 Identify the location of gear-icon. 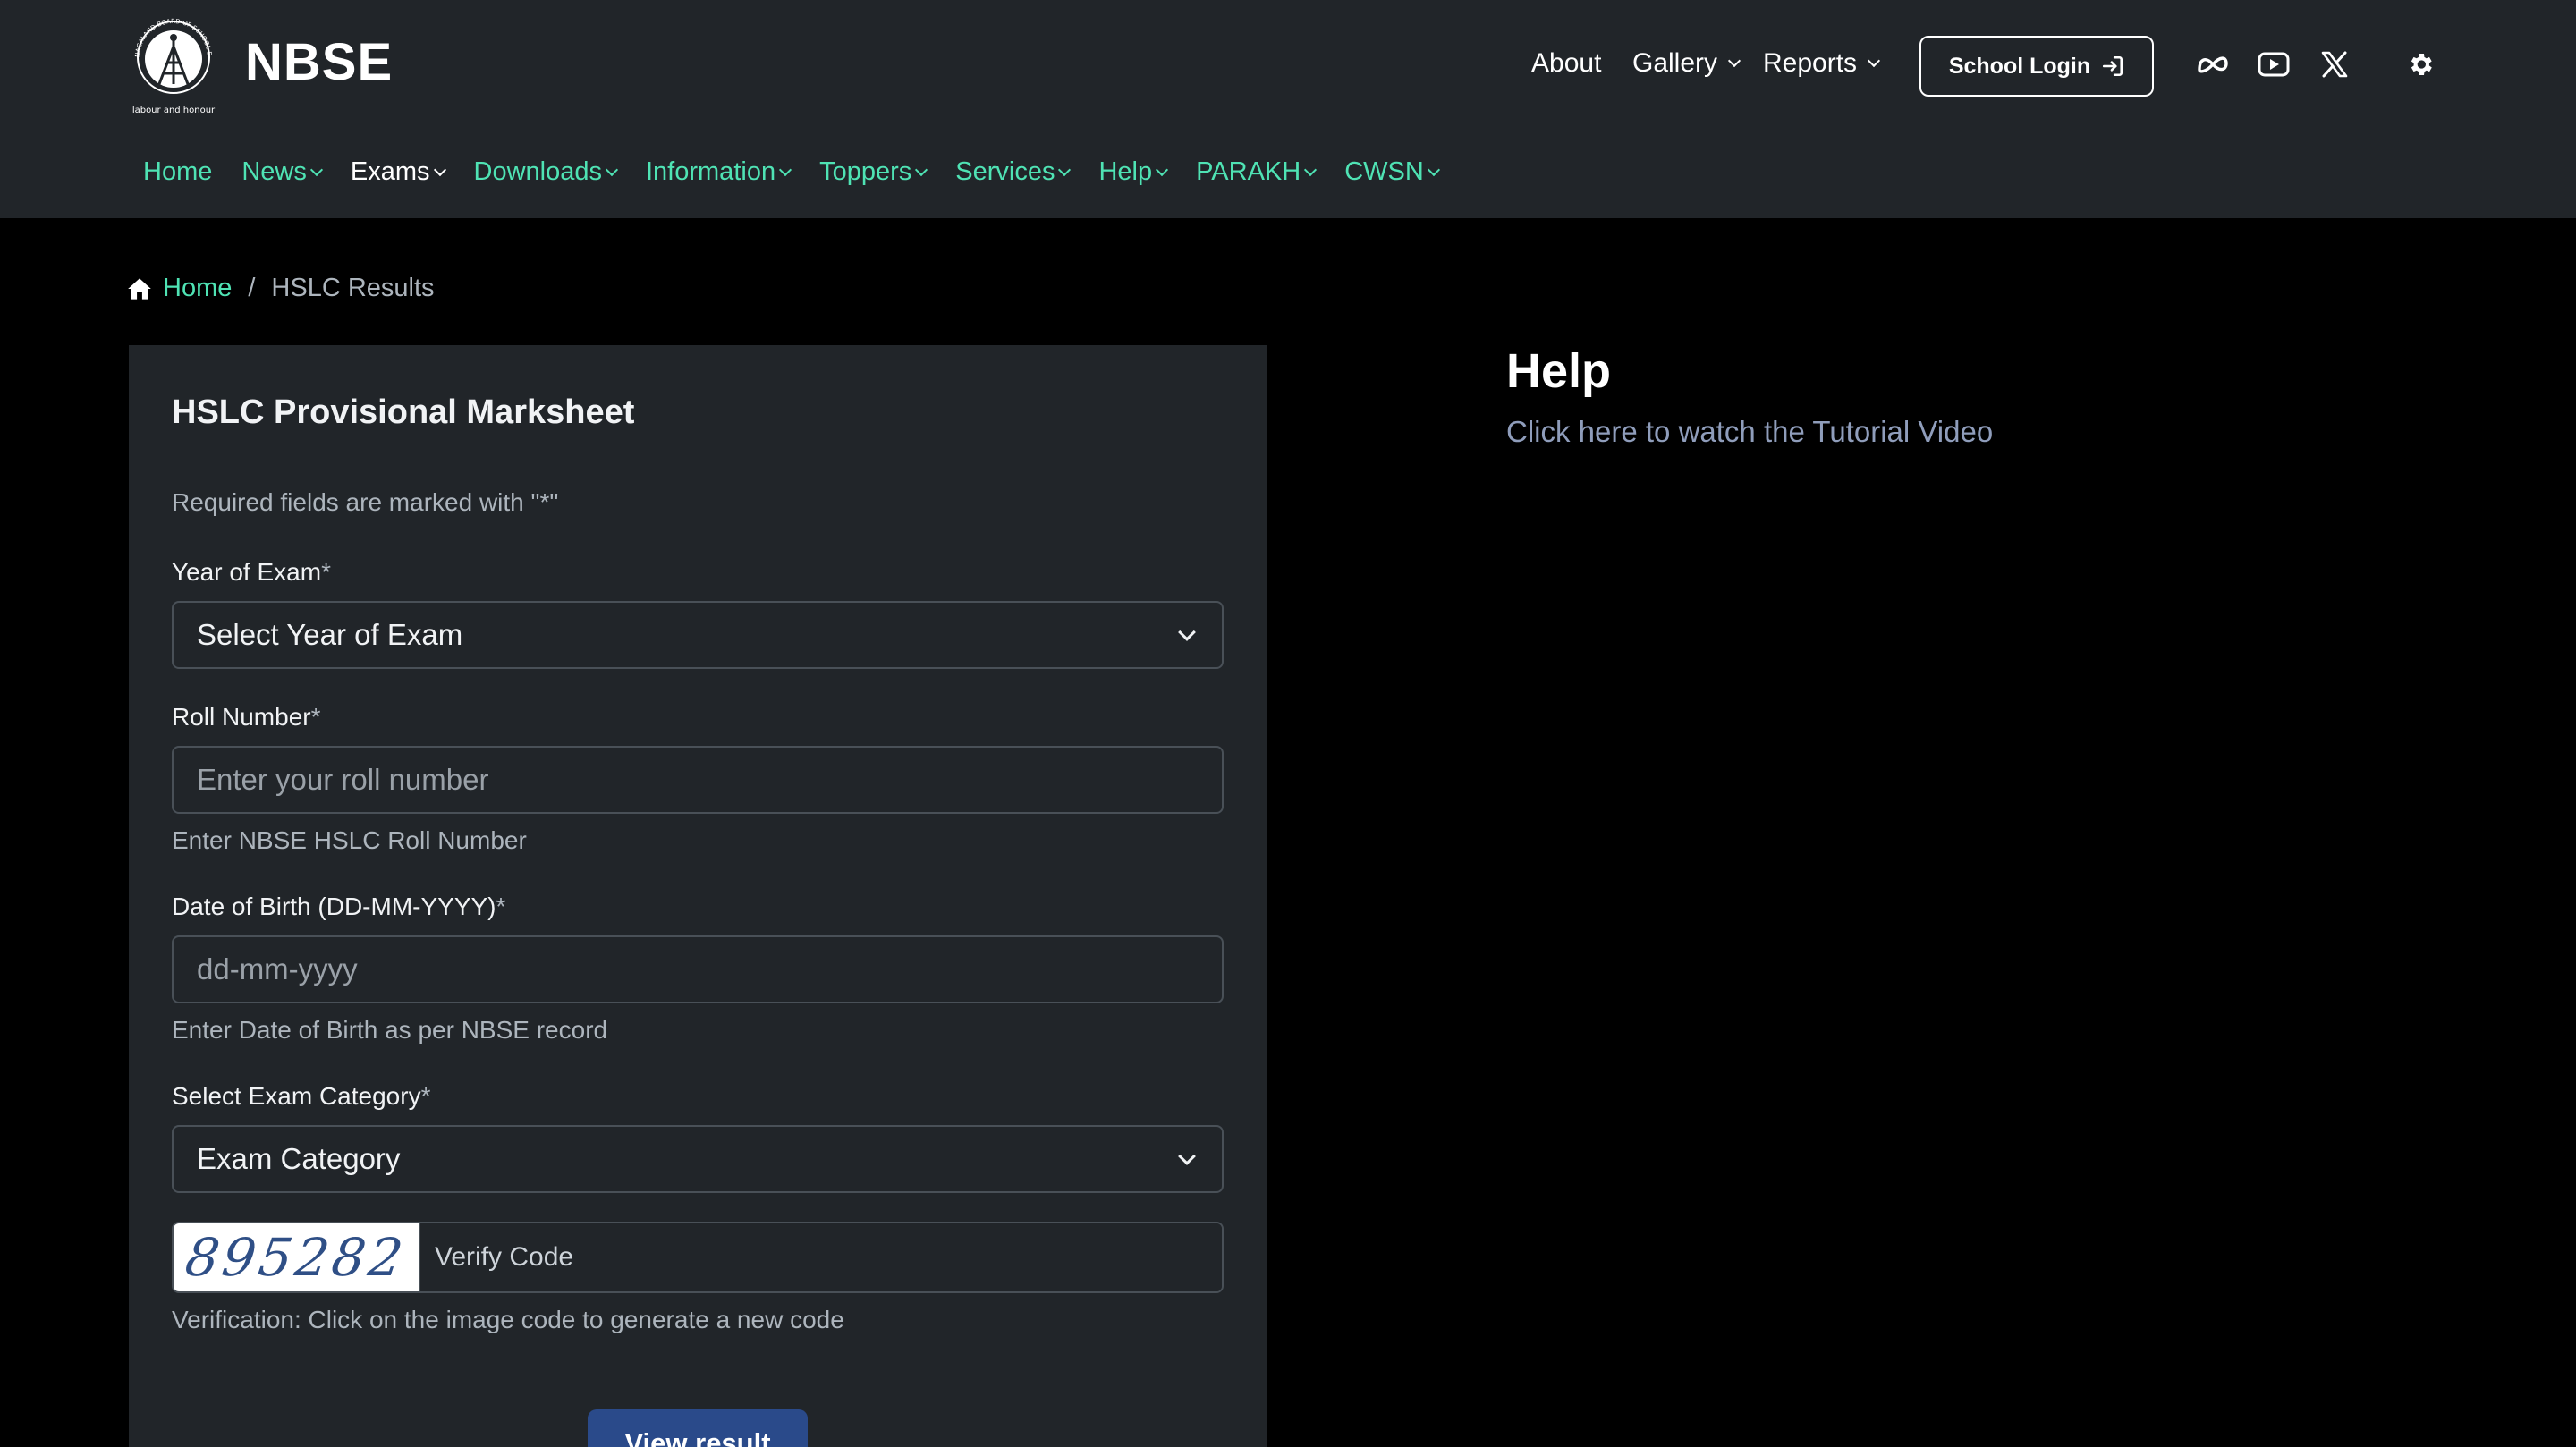
(2420, 64).